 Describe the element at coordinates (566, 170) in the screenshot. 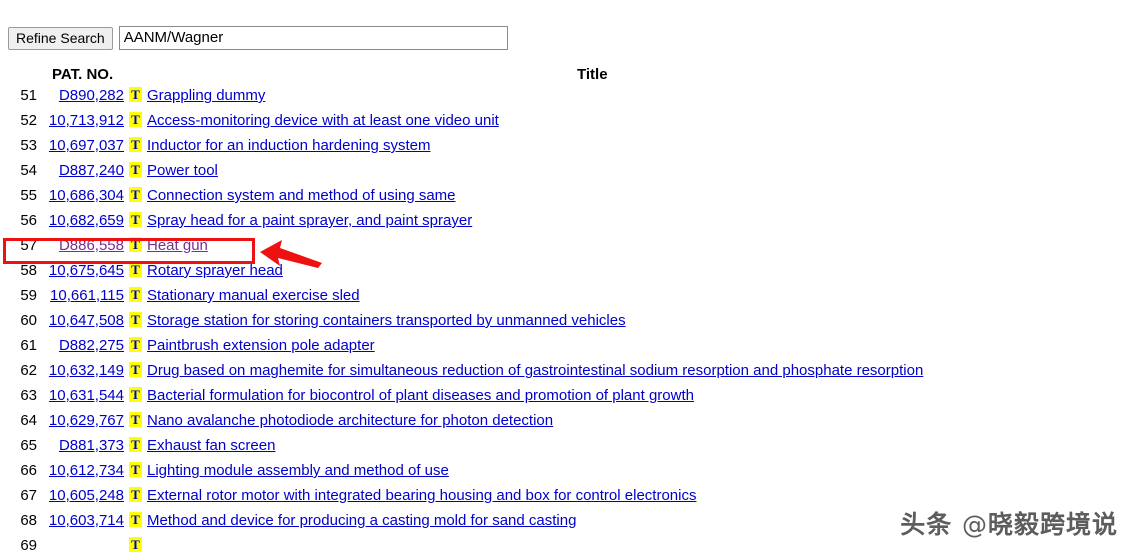

I see `table-row: 54 D887,240 T Power tool` at that location.